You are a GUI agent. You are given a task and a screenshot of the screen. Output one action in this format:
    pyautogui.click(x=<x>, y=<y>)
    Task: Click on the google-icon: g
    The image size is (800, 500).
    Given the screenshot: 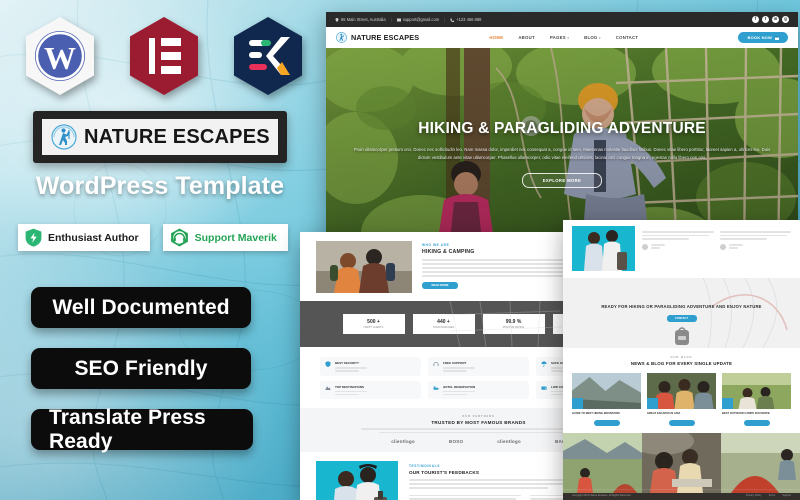 What is the action you would take?
    pyautogui.click(x=785, y=19)
    